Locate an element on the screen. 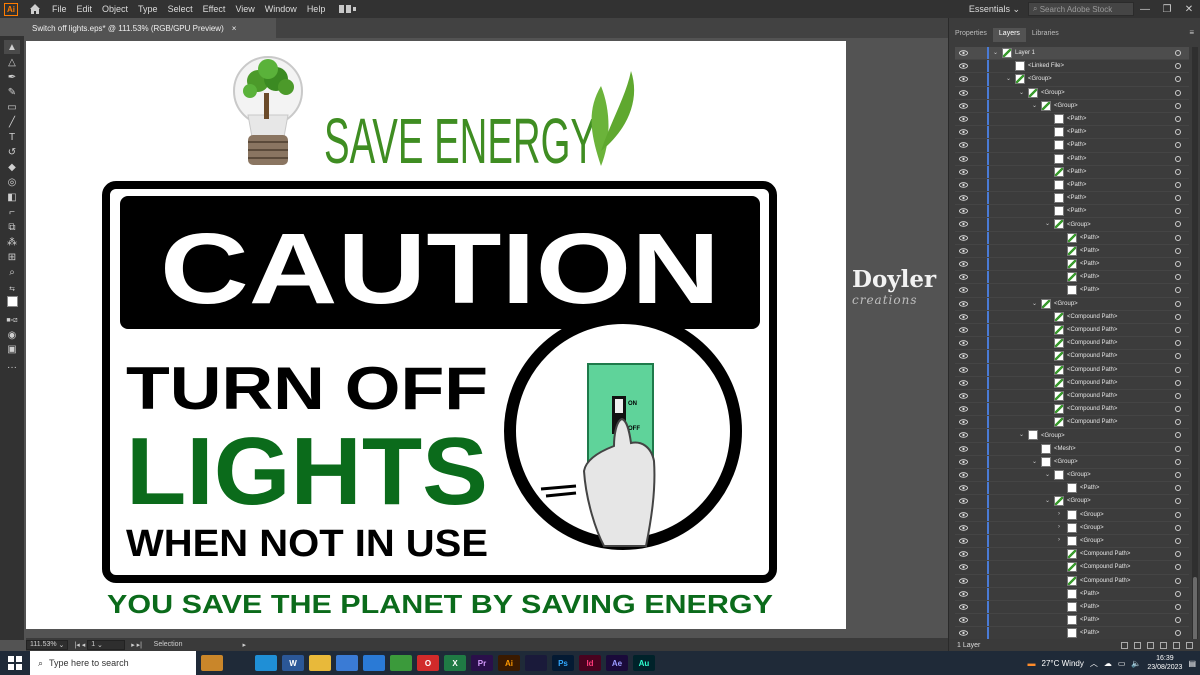 The width and height of the screenshot is (1200, 675). task-view-icon is located at coordinates (239, 663).